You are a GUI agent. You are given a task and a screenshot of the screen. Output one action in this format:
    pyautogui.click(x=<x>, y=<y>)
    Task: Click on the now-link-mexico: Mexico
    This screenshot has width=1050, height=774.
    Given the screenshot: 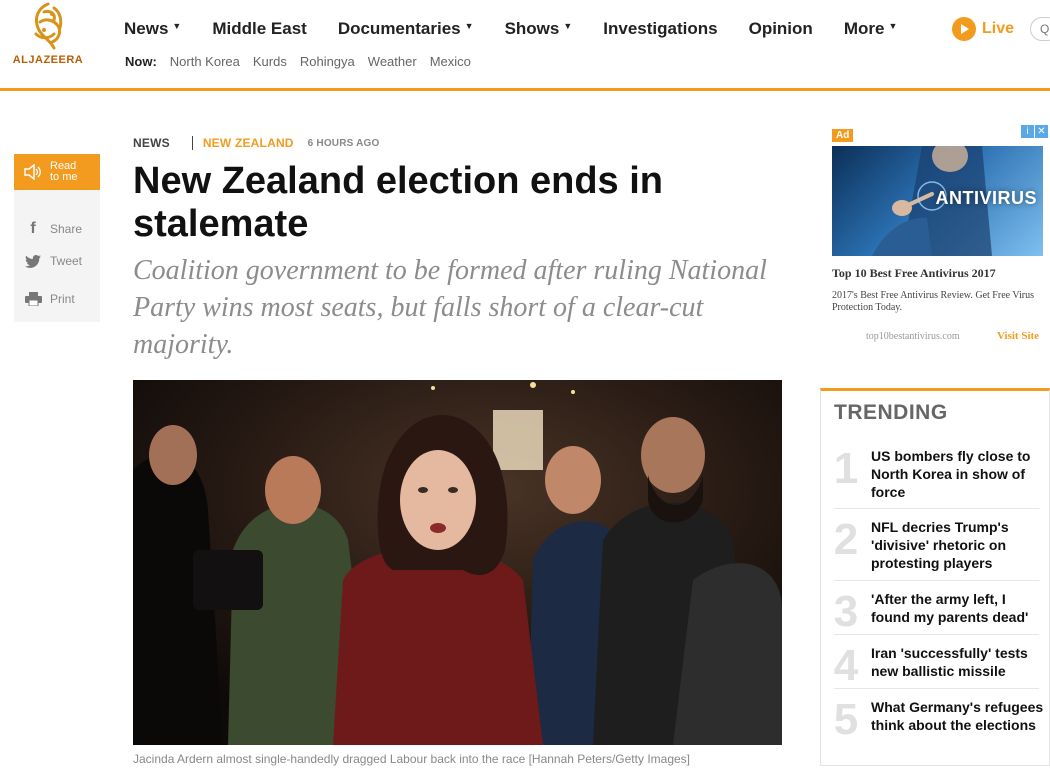 What is the action you would take?
    pyautogui.click(x=450, y=61)
    